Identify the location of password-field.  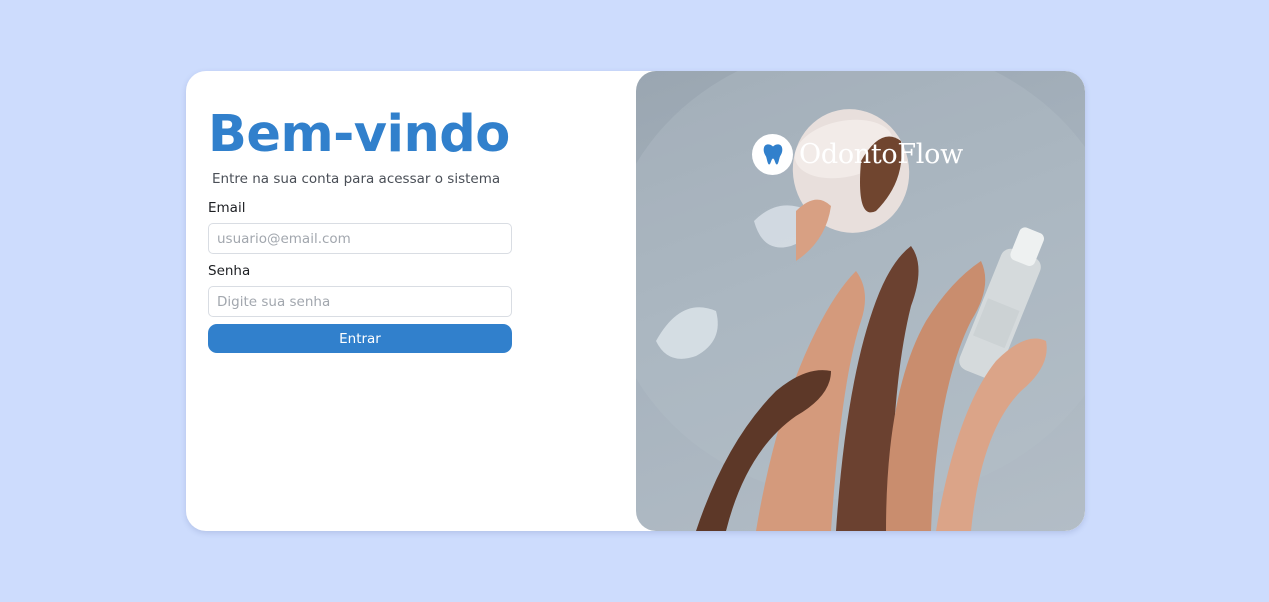
(360, 301).